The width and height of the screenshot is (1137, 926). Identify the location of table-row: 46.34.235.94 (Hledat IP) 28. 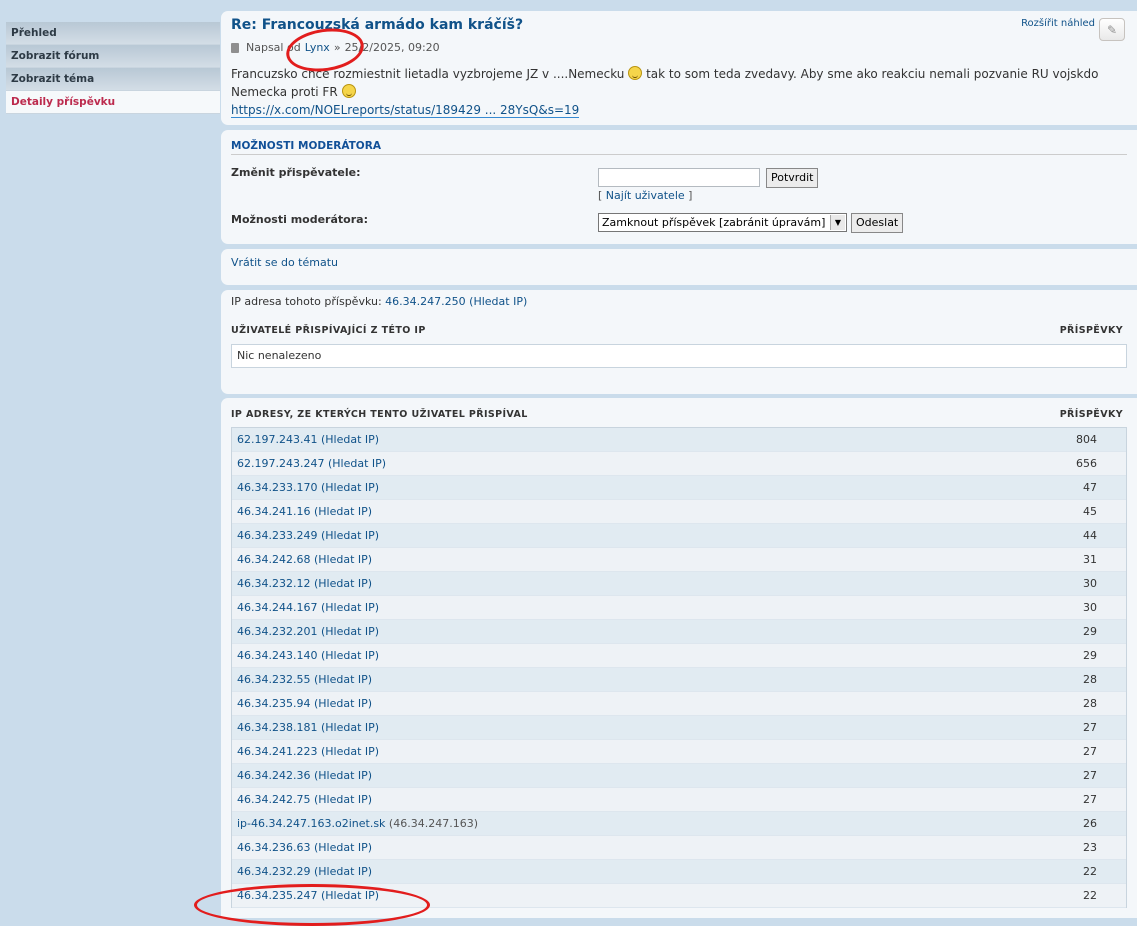
(679, 704).